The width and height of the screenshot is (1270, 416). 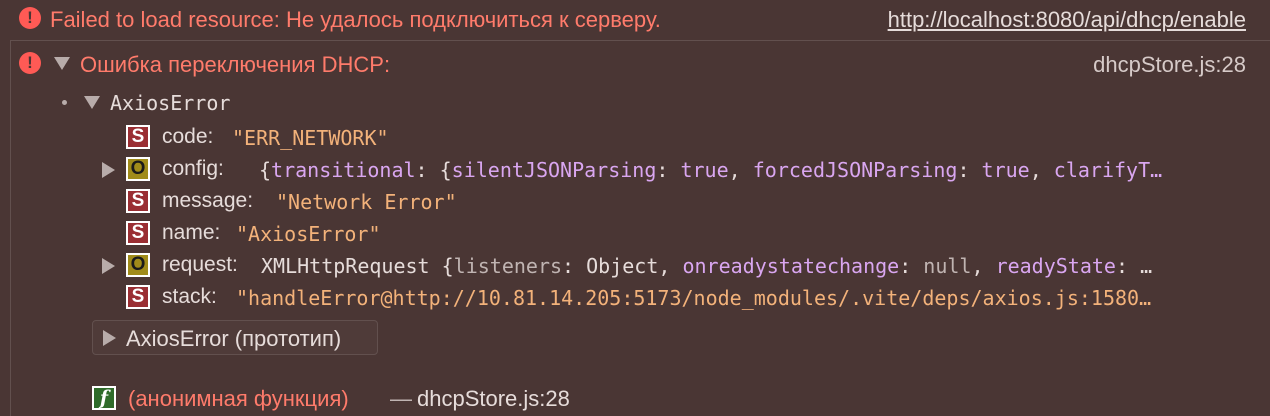 I want to click on property-key: name:, so click(x=191, y=232).